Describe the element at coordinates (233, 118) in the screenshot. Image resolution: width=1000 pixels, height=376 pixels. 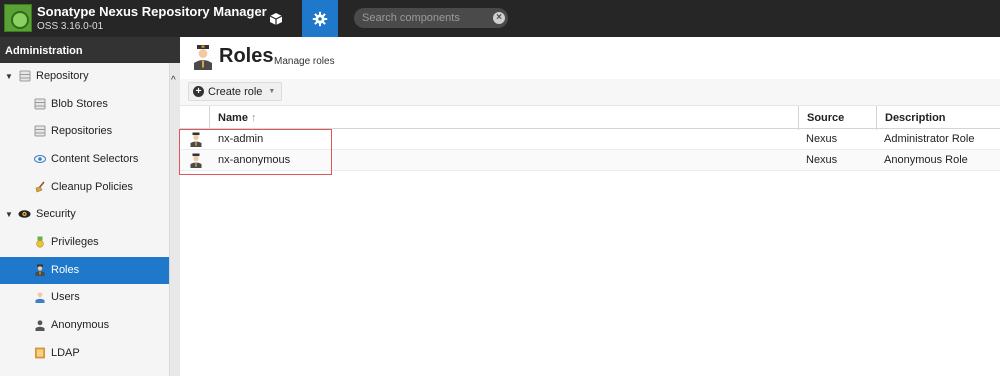
I see `column-header-name-label: Name` at that location.